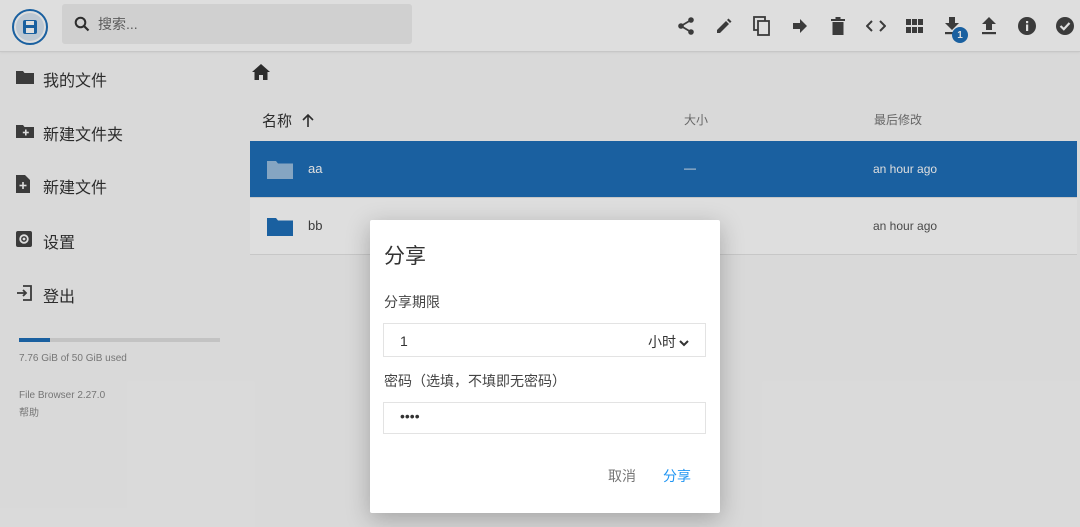 The height and width of the screenshot is (527, 1080). I want to click on cancel-button: 取消, so click(622, 476).